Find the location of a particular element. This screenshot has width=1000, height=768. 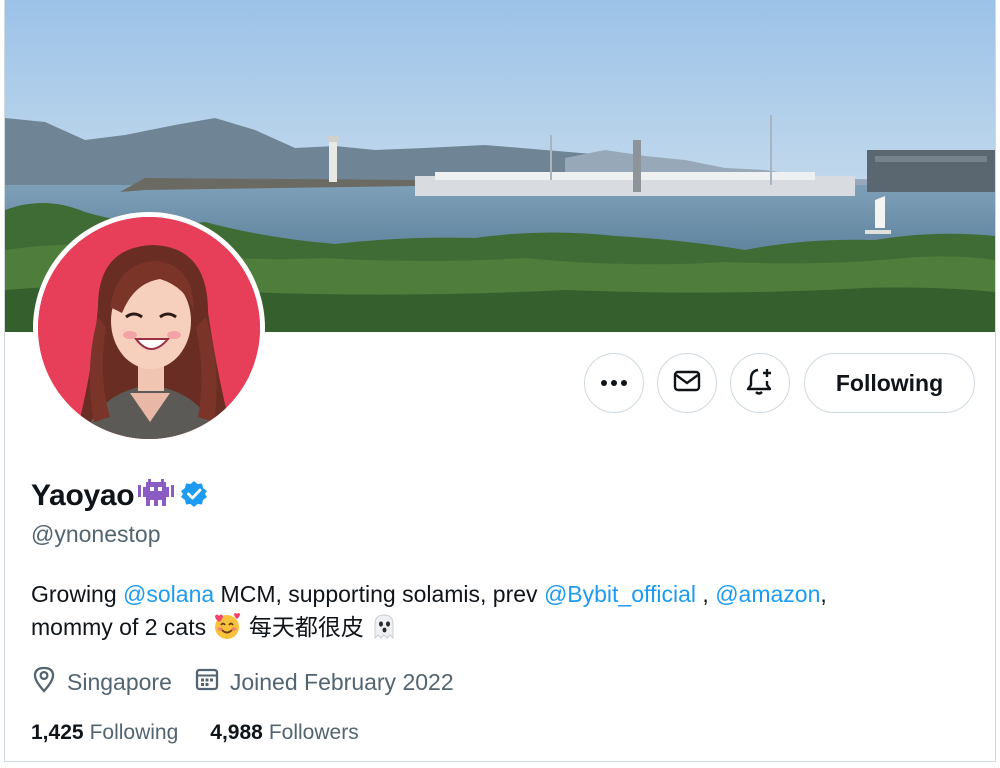

more-options-icon is located at coordinates (614, 383).